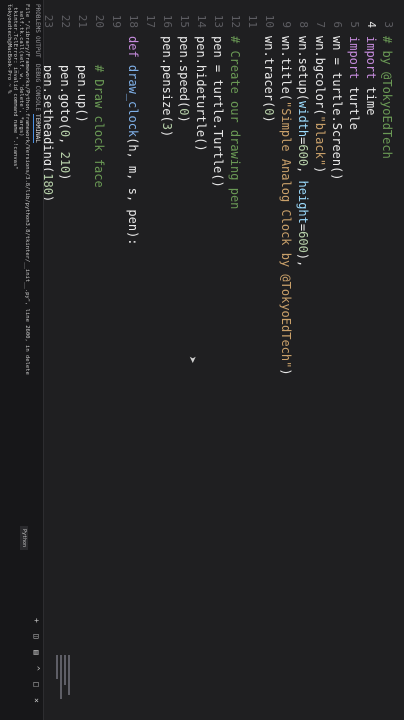  I want to click on line-number: 13, so click(218, 21).